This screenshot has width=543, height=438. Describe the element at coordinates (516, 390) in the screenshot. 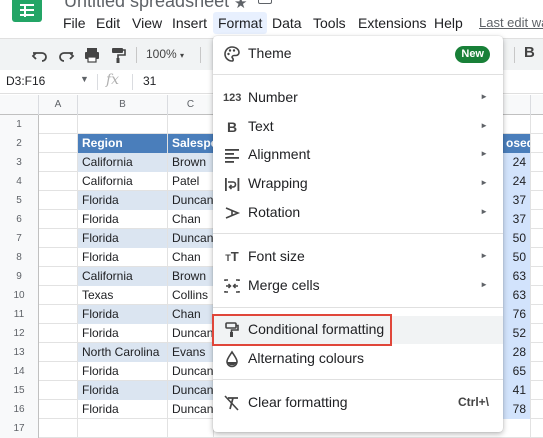

I see `cell-closed: 41` at that location.